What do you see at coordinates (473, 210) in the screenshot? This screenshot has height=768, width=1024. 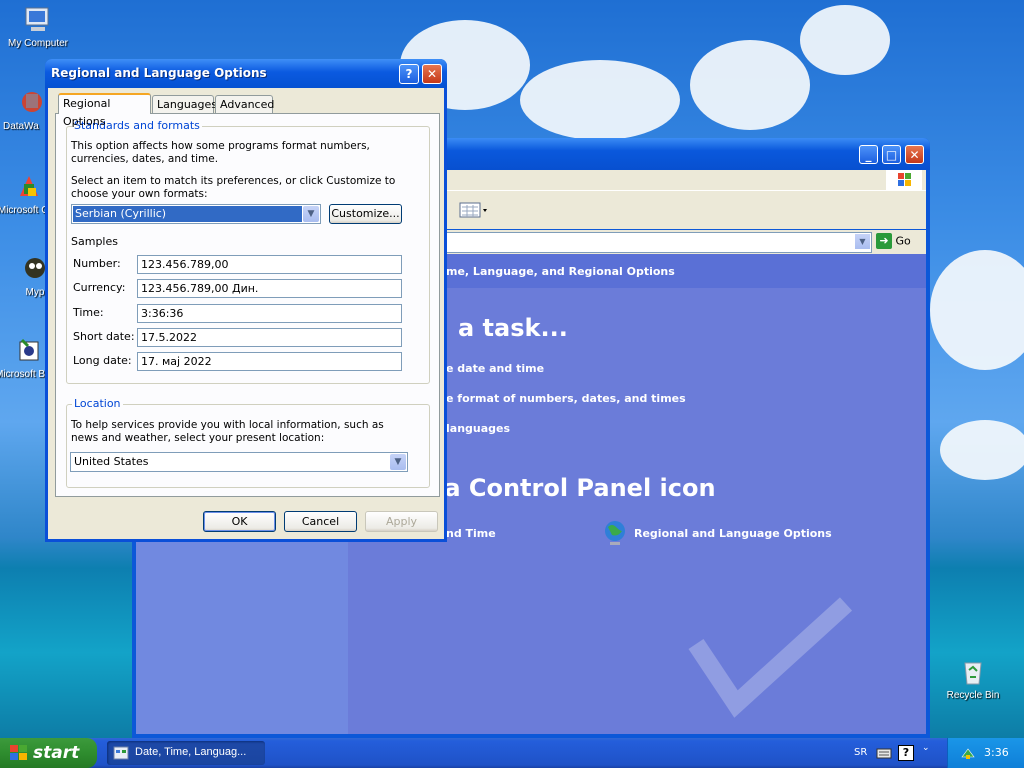 I see `views-button` at bounding box center [473, 210].